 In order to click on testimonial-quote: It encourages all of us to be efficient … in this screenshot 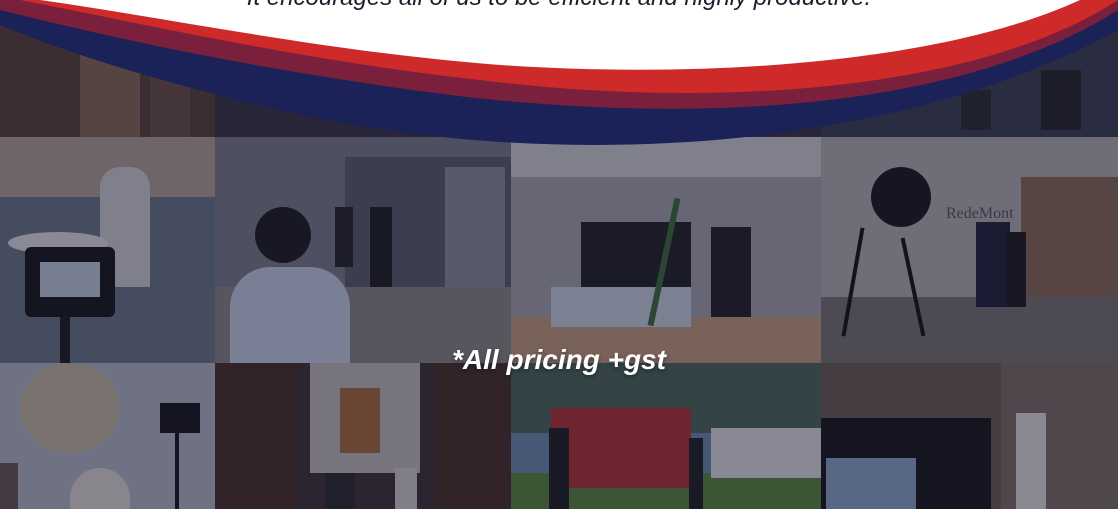, I will do `click(559, 6)`.